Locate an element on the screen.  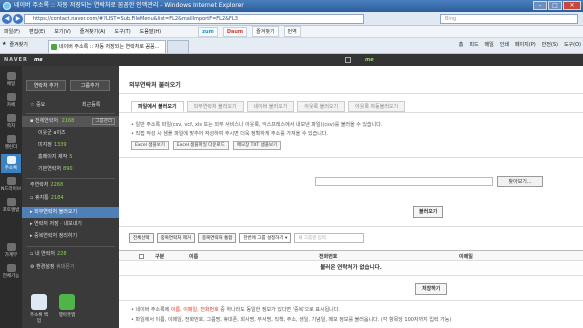
photo-service-button: 포토앨범 is located at coordinates (11, 205).